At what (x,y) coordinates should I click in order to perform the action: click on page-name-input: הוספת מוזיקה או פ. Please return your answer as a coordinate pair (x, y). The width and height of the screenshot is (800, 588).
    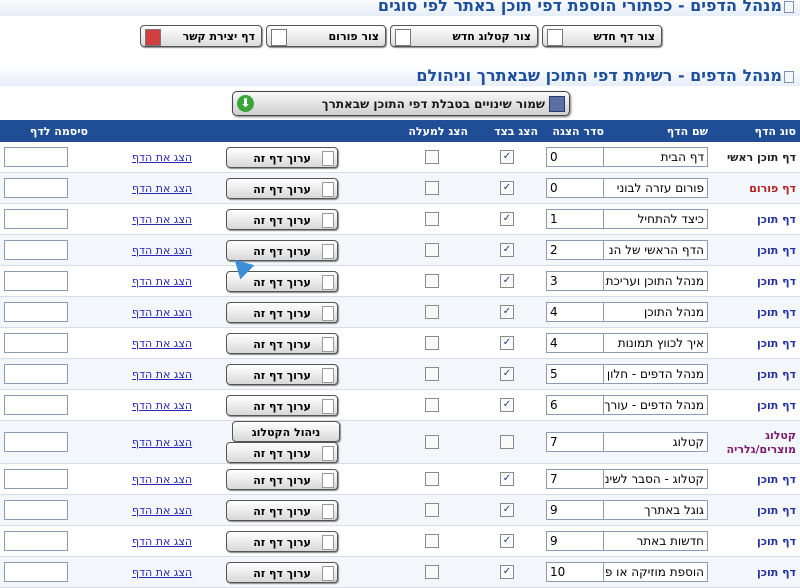
    Looking at the image, I should click on (653, 572).